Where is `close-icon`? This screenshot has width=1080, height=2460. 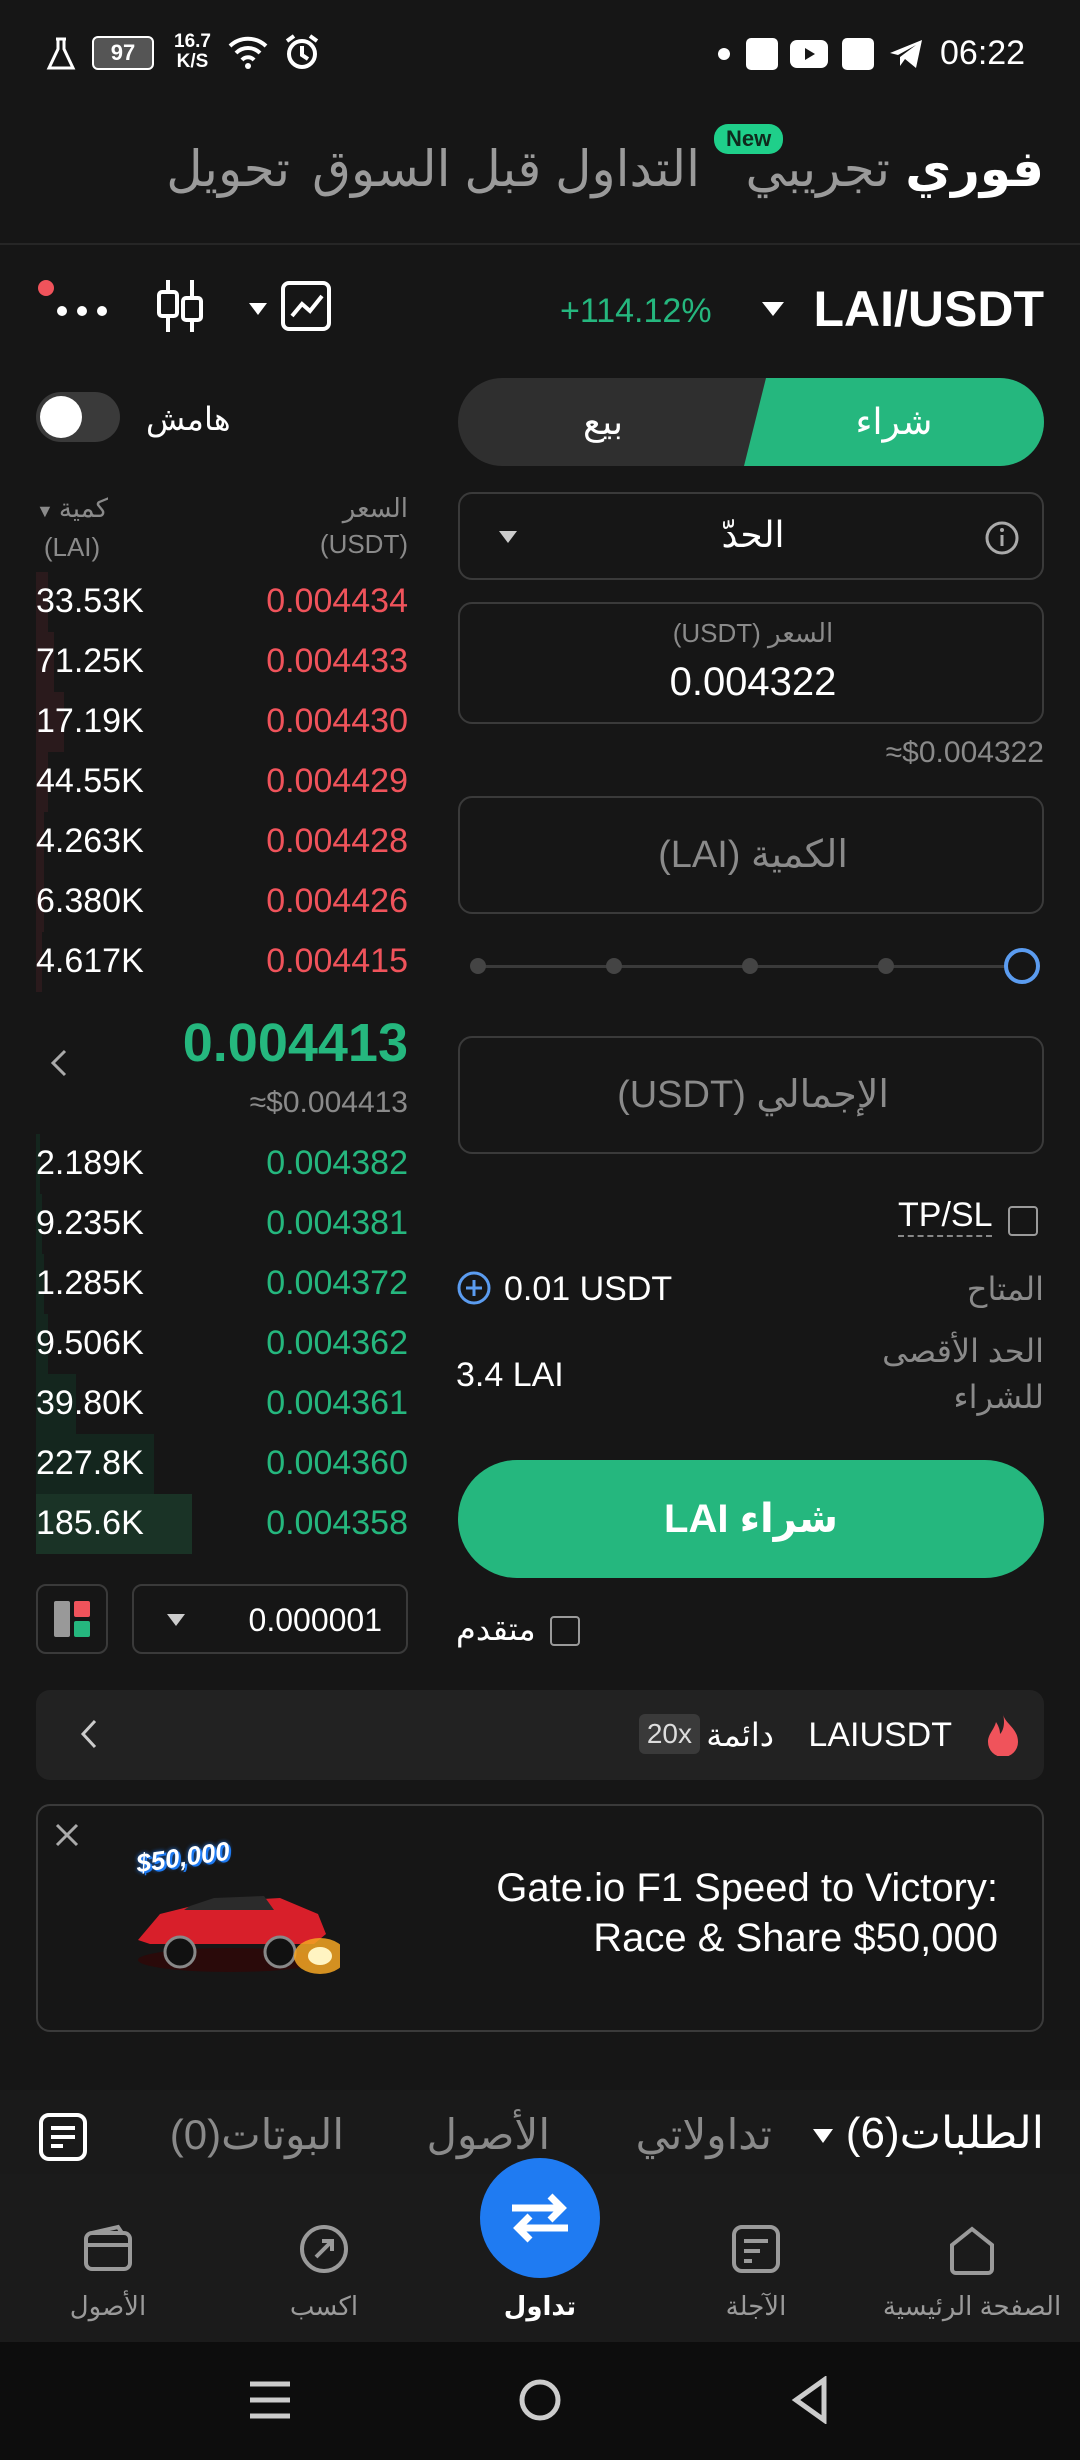 close-icon is located at coordinates (67, 1837).